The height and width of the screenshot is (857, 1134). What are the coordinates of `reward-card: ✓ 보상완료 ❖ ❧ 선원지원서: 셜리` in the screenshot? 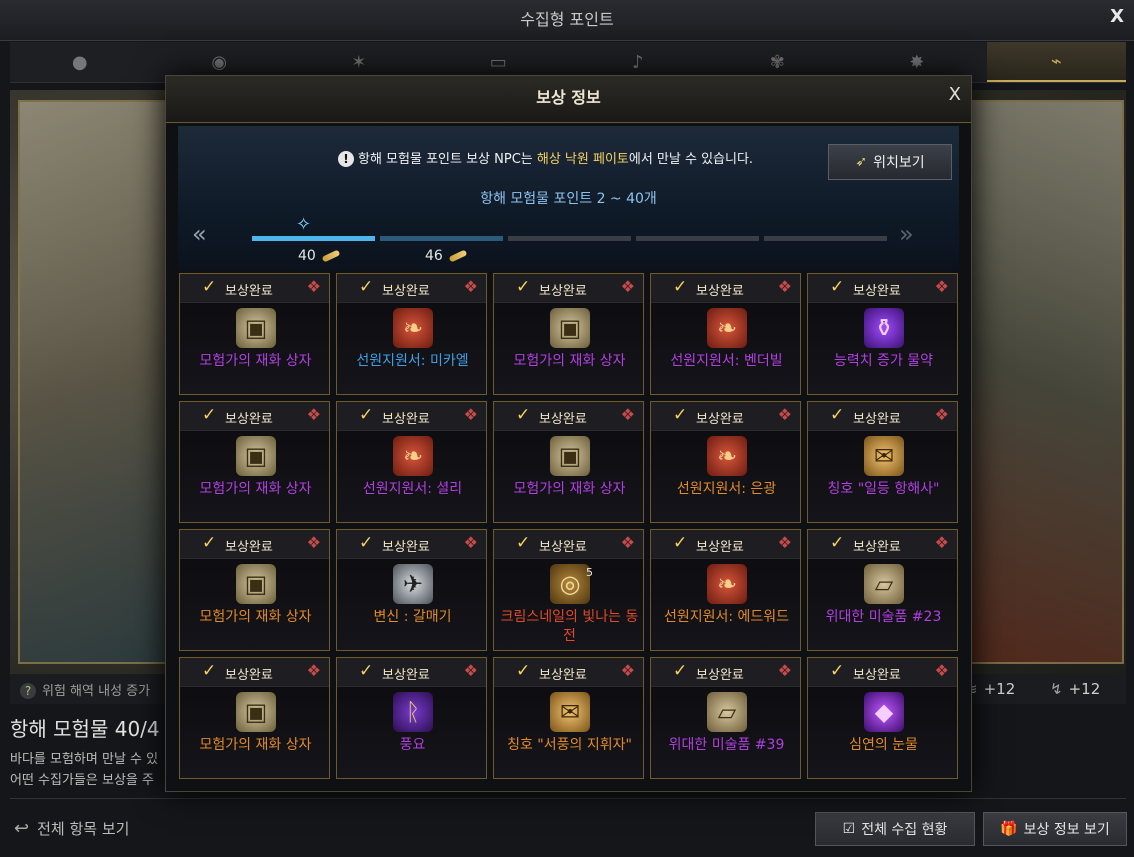 It's located at (411, 462).